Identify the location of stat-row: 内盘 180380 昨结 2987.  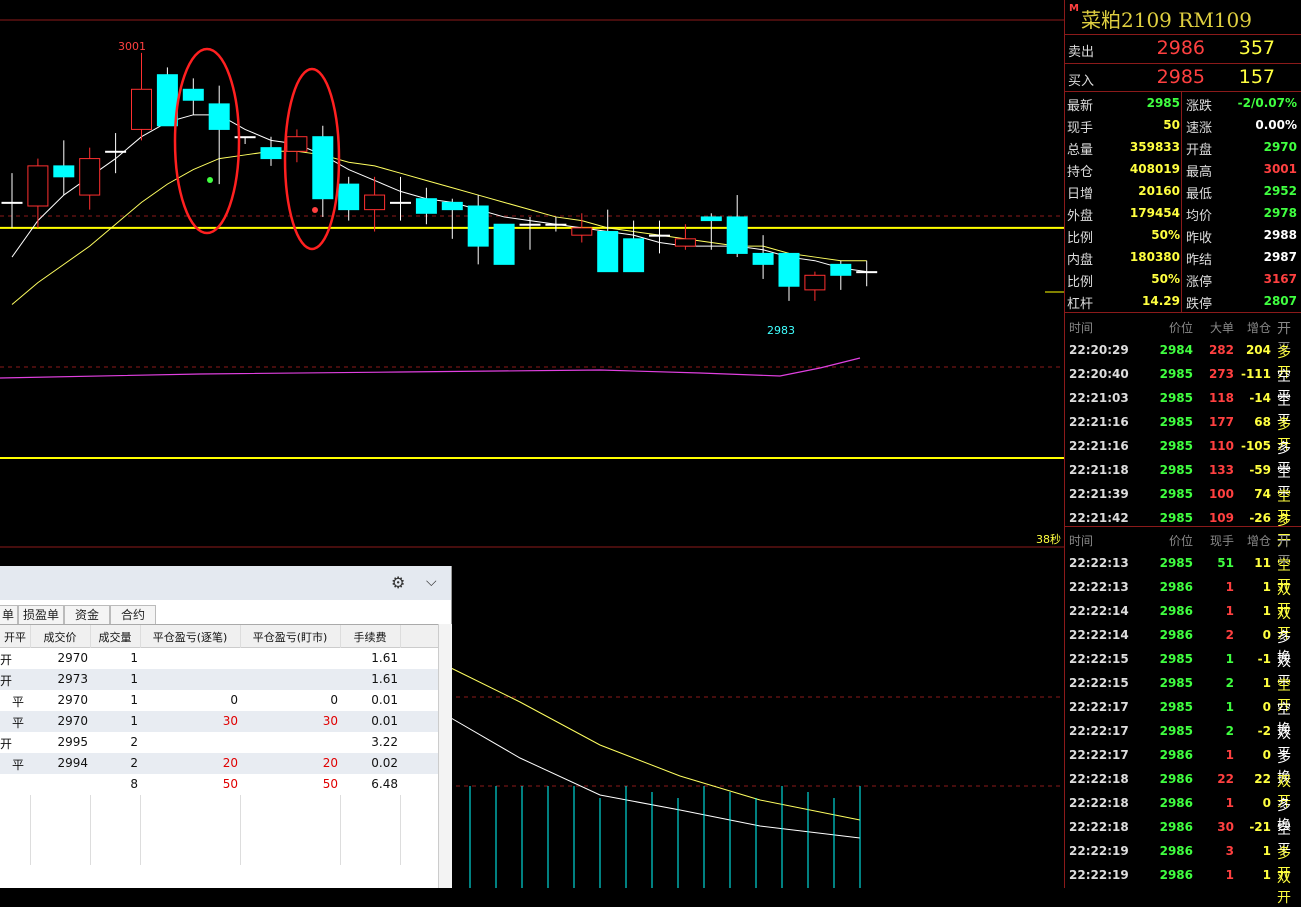
(1183, 257).